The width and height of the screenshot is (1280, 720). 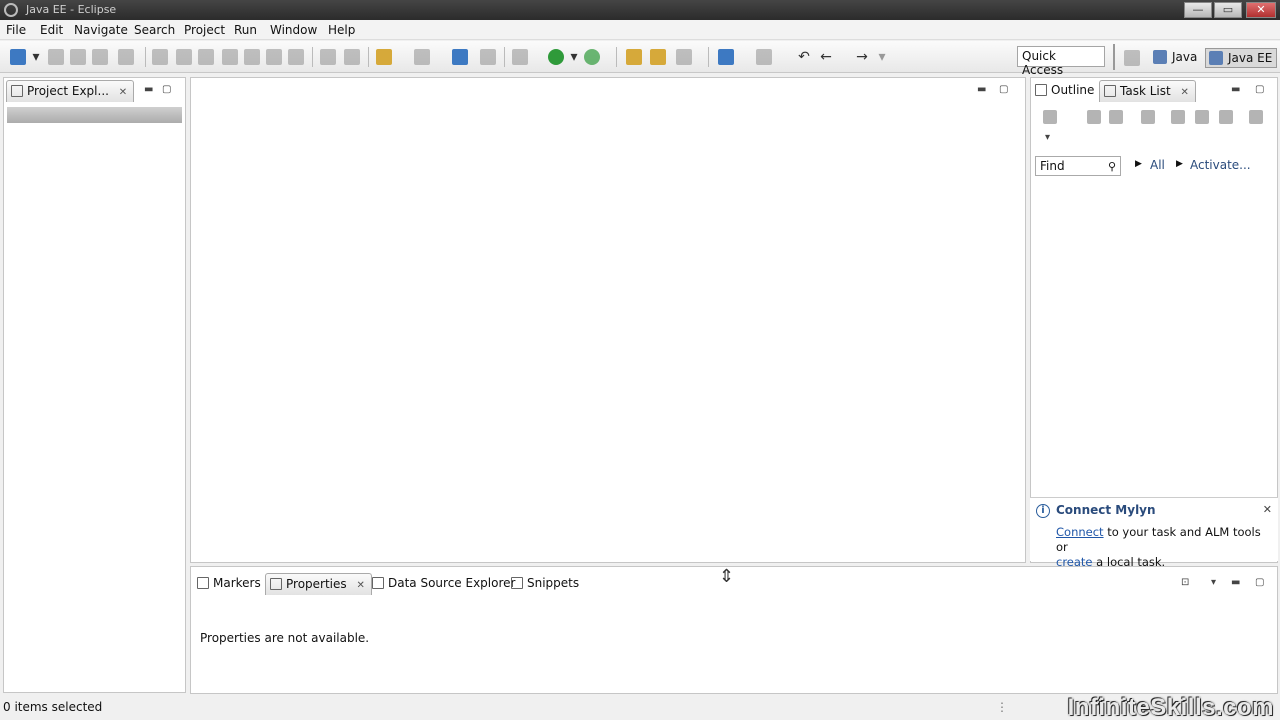 What do you see at coordinates (154, 30) in the screenshot?
I see `menu-search: Search` at bounding box center [154, 30].